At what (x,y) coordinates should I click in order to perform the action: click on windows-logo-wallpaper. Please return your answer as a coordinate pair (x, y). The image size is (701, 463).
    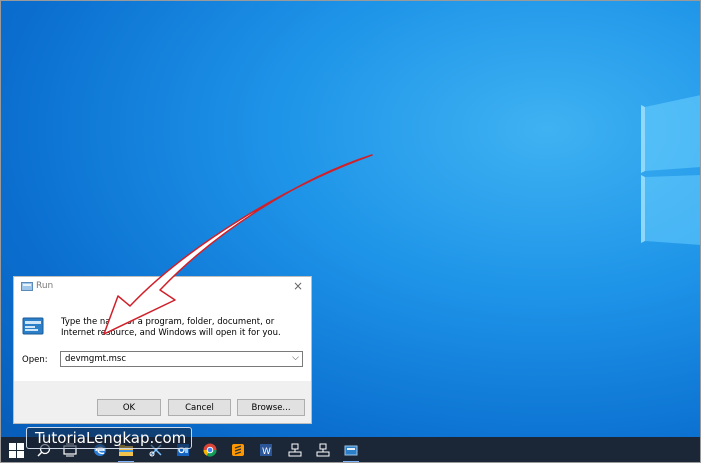
    Looking at the image, I should click on (671, 170).